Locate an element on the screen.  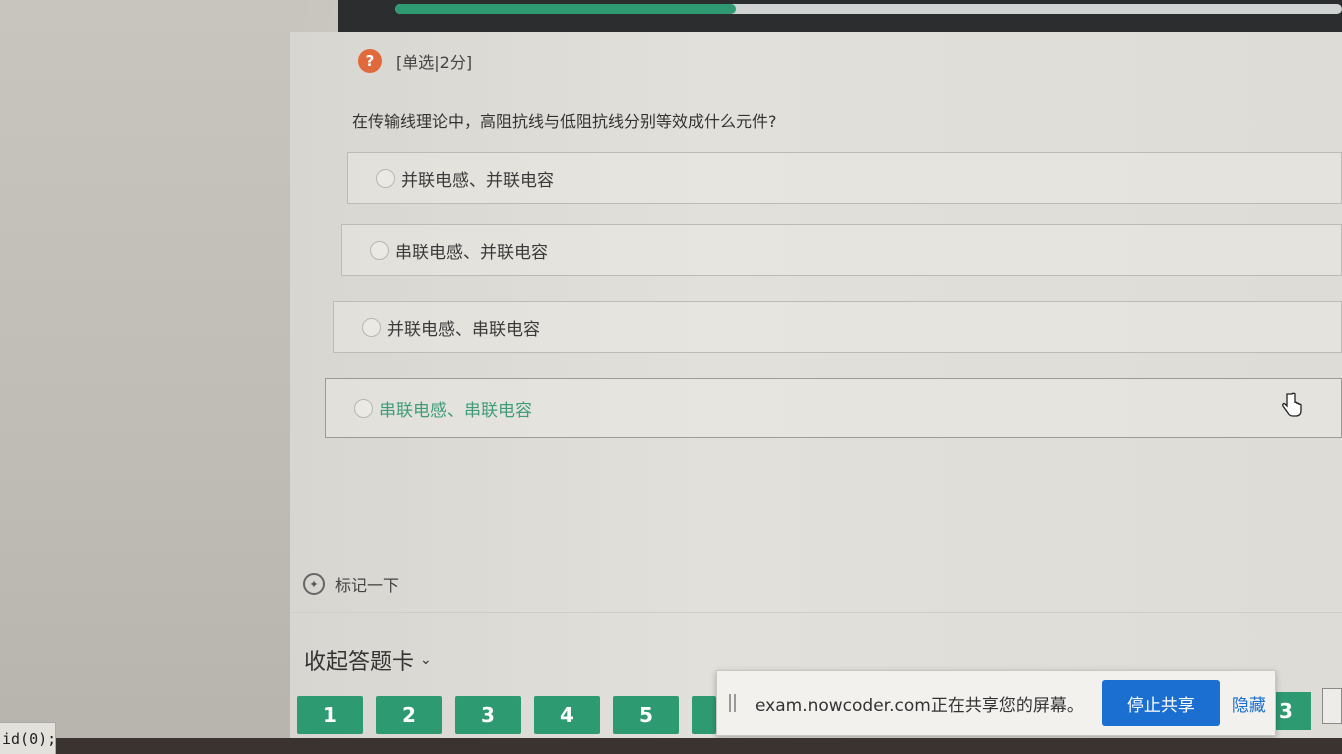
status-bar-text: id(0); is located at coordinates (28, 738).